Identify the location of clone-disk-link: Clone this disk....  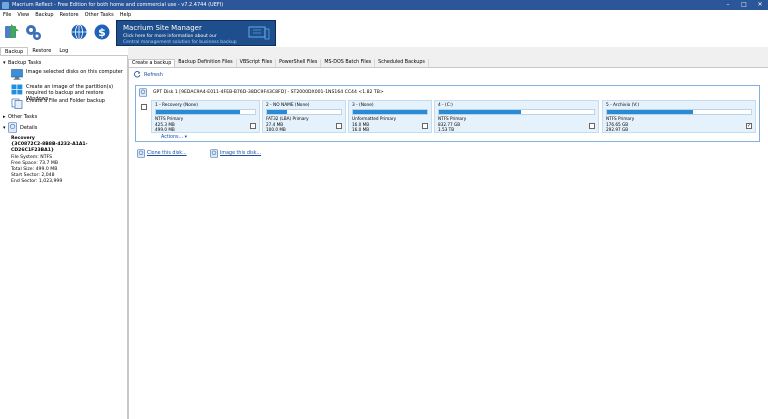
(162, 153).